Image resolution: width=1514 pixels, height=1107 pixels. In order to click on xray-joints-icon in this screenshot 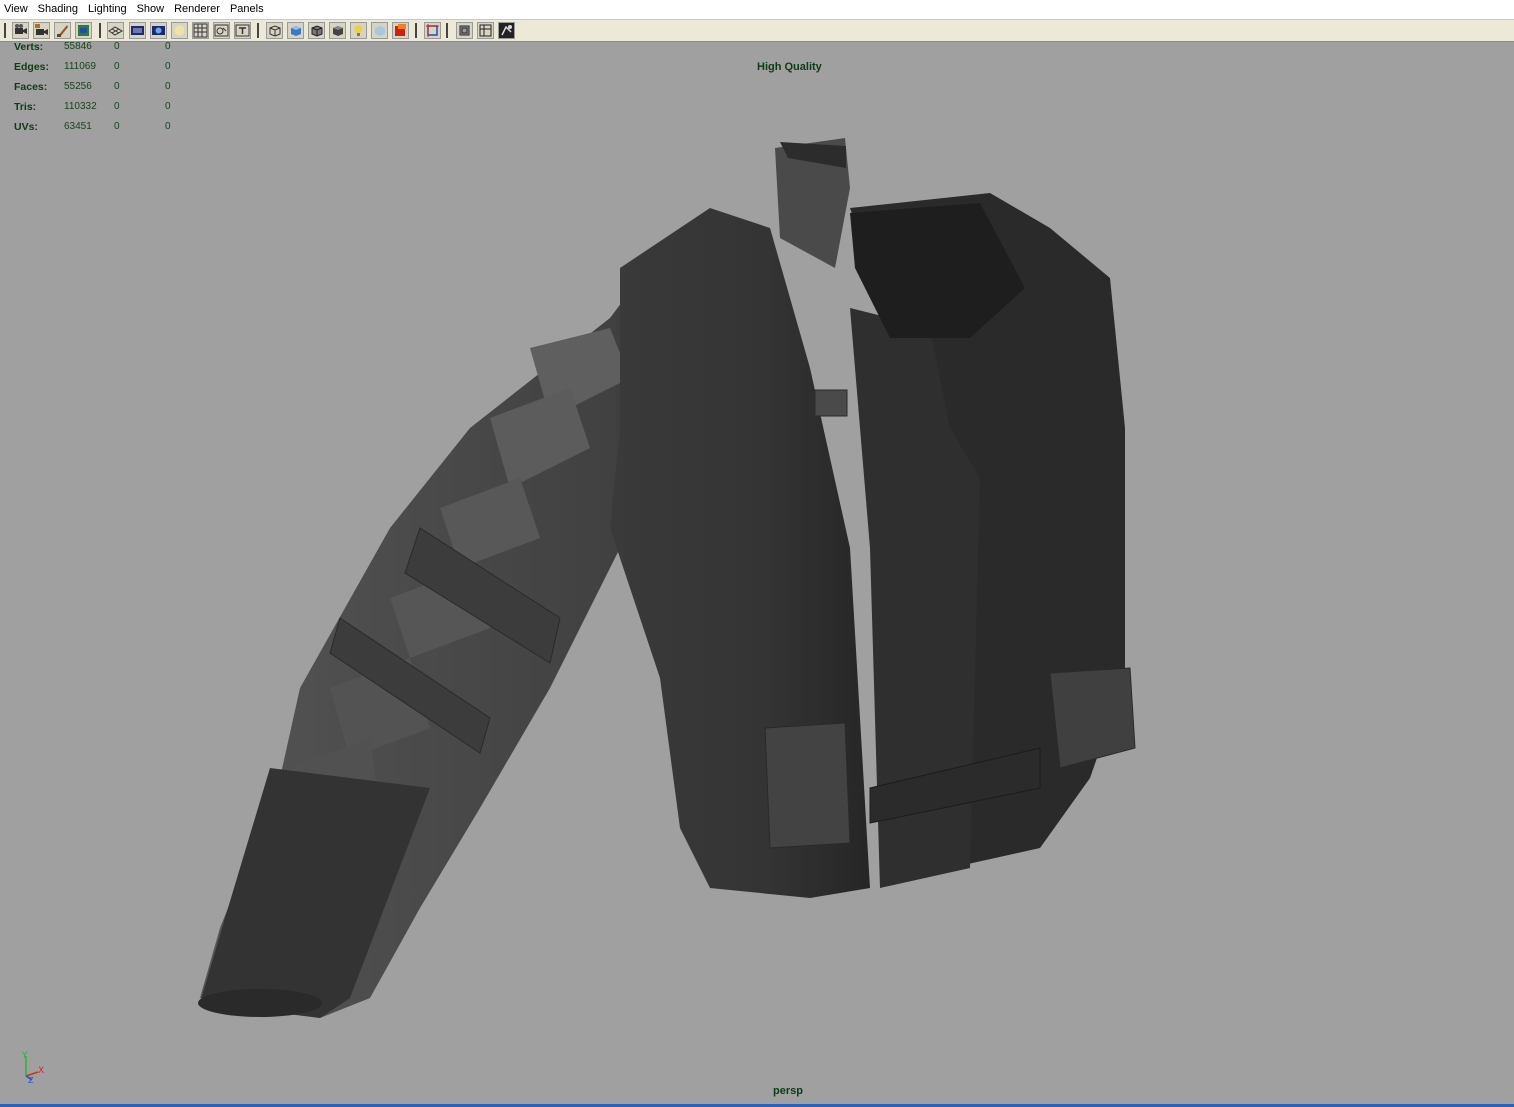, I will do `click(485, 30)`.